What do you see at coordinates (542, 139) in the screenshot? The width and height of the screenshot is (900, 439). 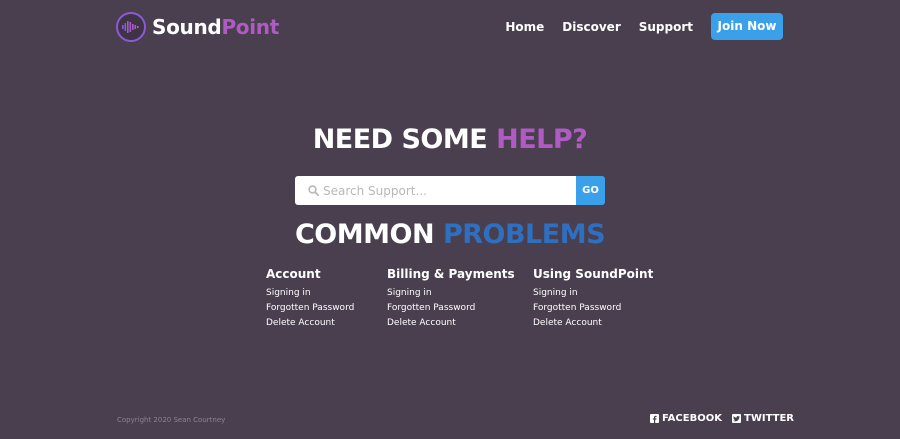 I see `hero-title-part2: HELP?` at bounding box center [542, 139].